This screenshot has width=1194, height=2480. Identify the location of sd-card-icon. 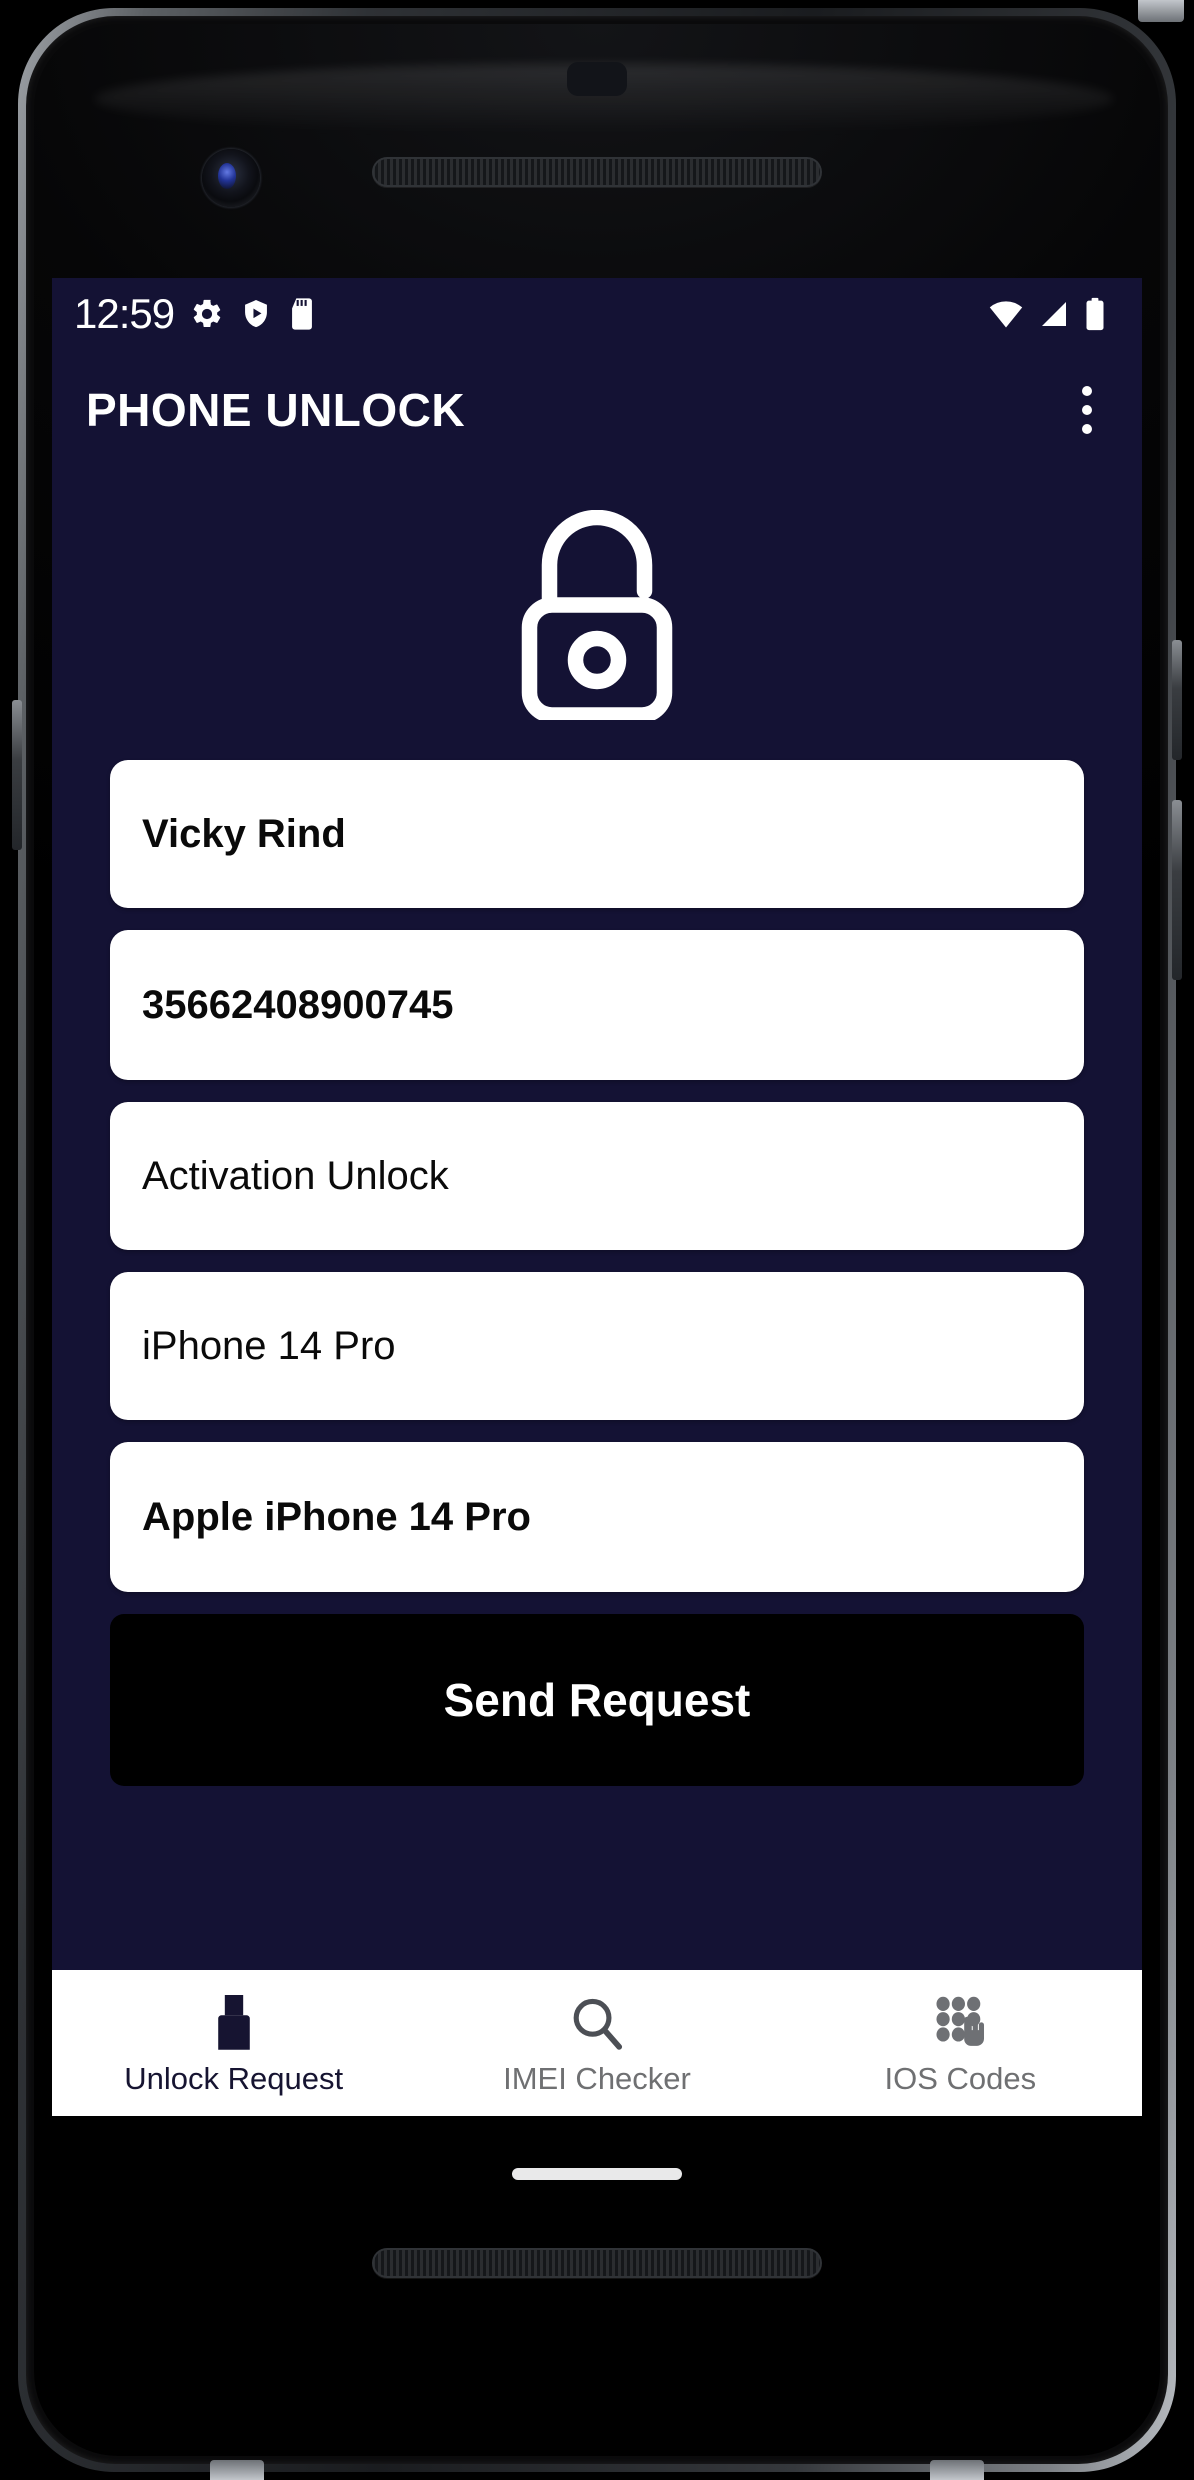
(302, 314).